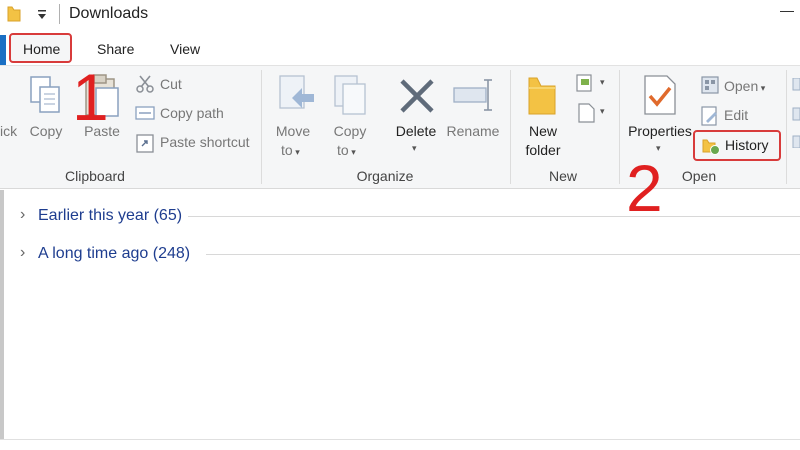  I want to click on history-button: History, so click(747, 145).